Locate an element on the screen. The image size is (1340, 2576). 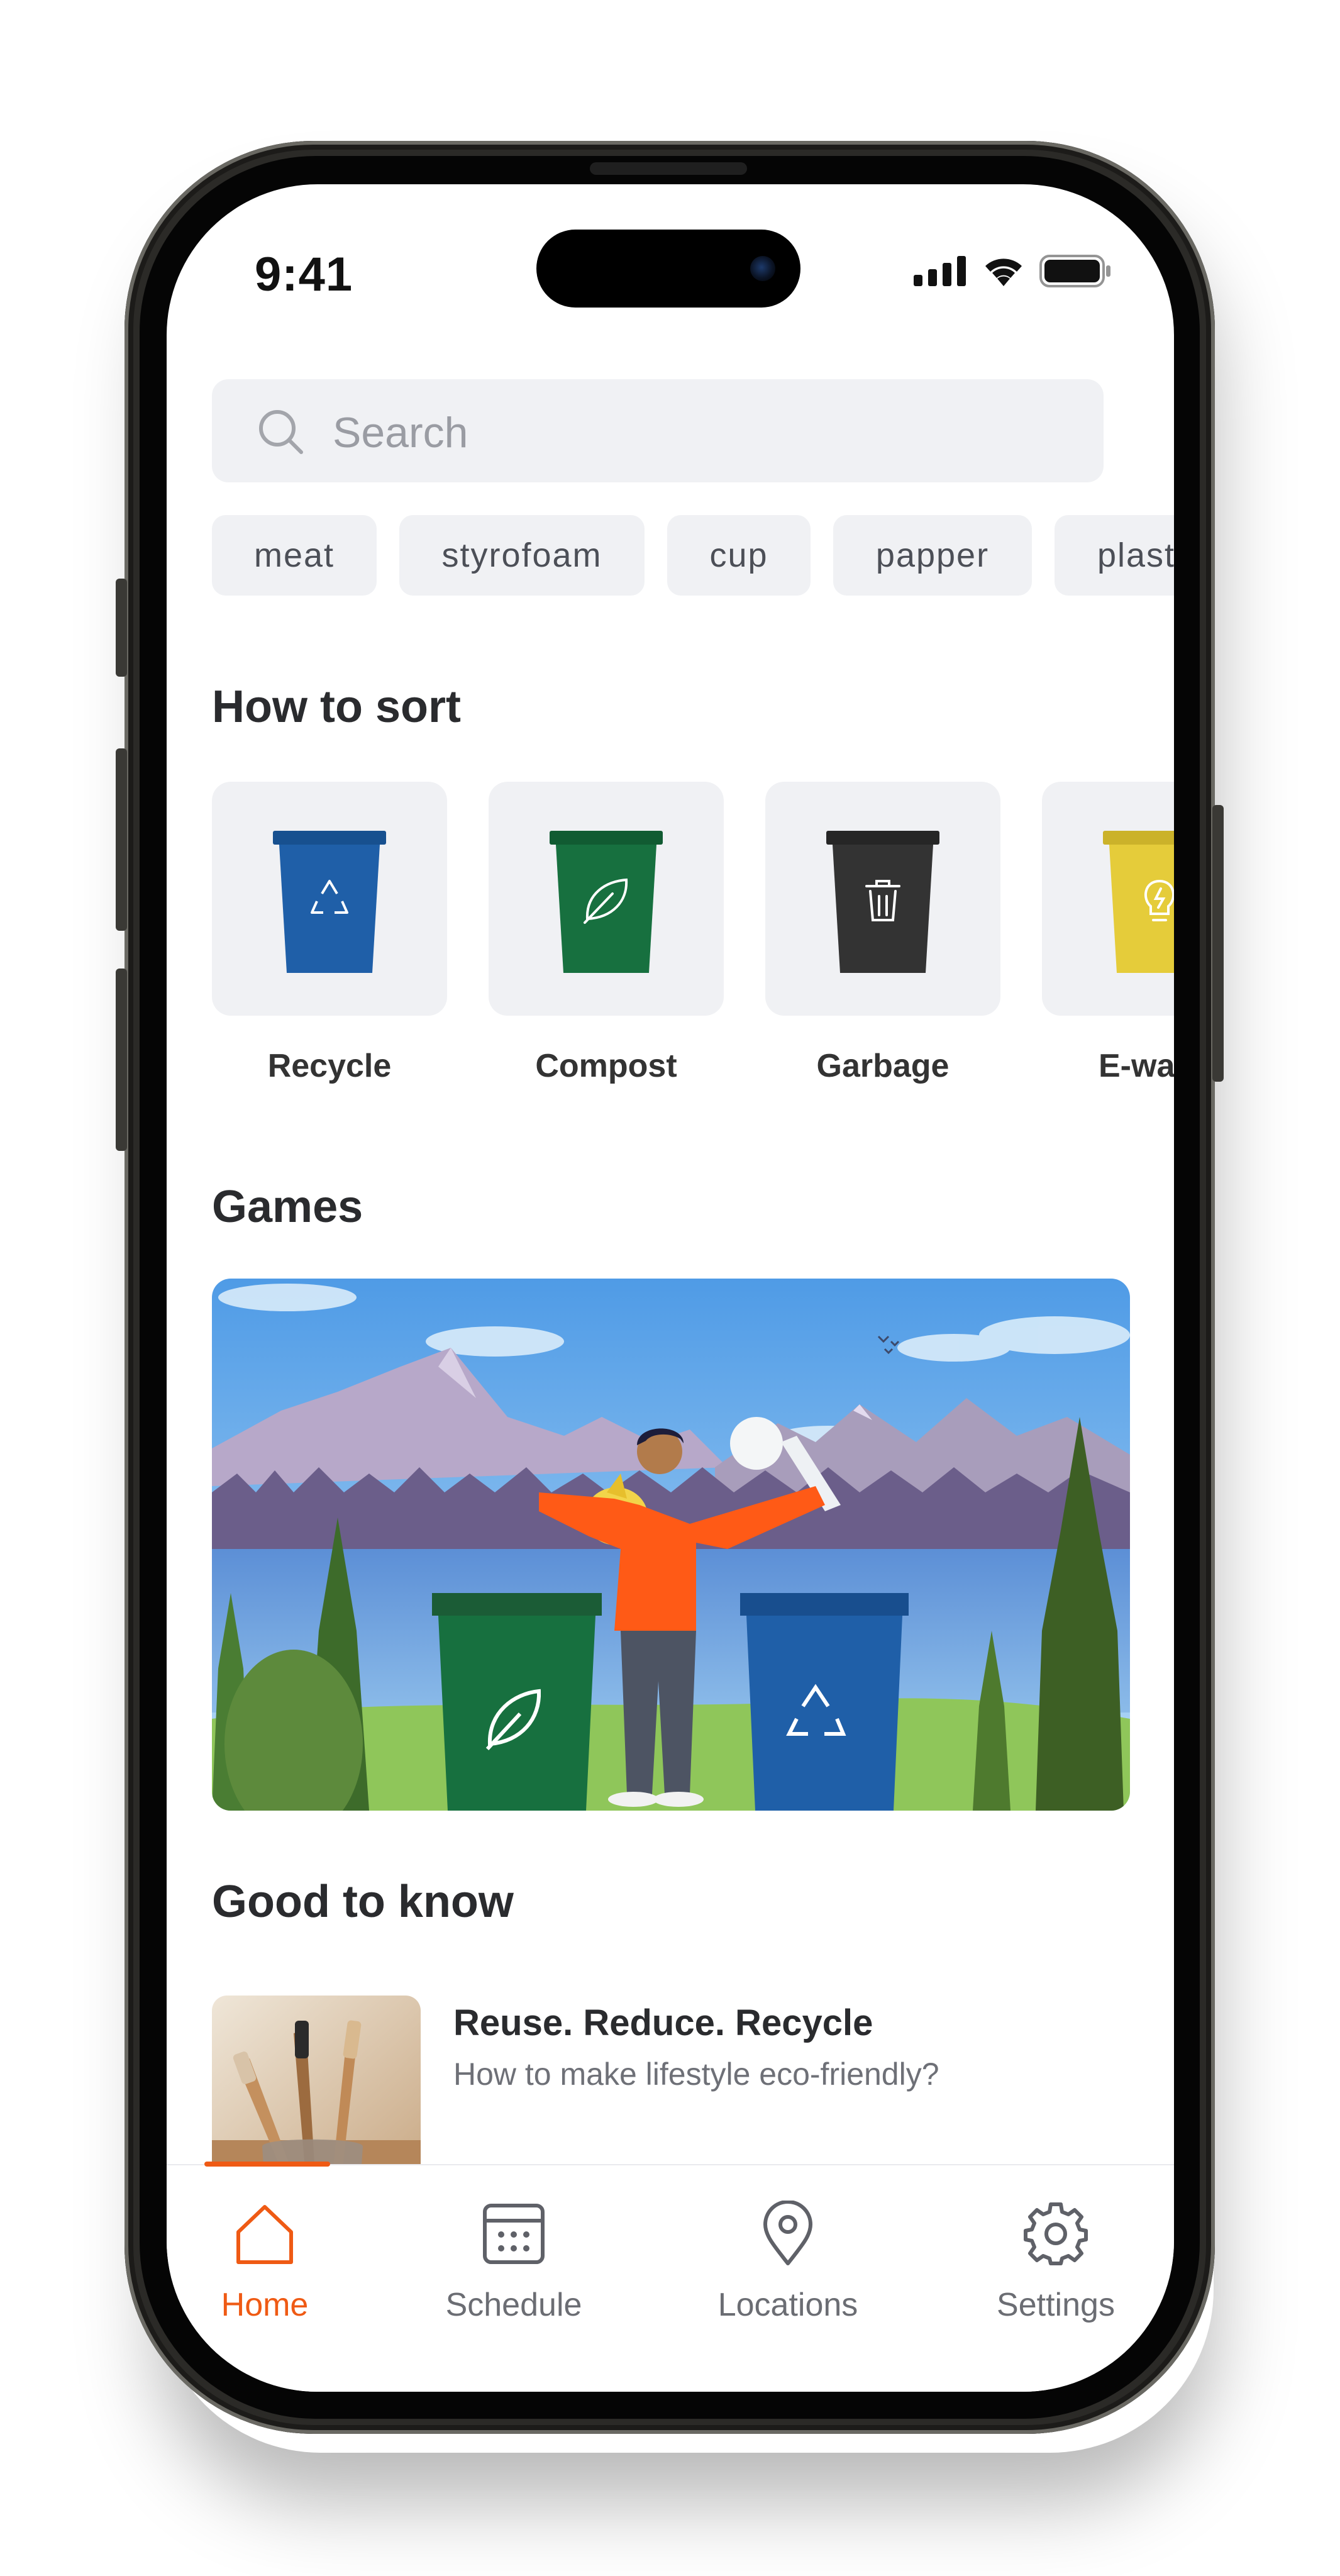
sort-card-recycle is located at coordinates (329, 899).